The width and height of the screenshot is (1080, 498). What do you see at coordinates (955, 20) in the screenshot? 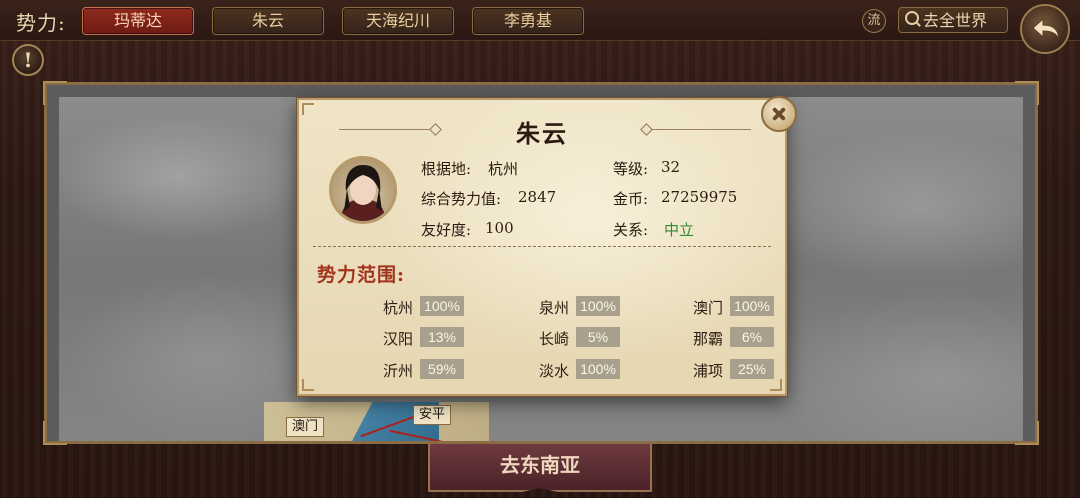
I see `go-world-label: 去全世界` at bounding box center [955, 20].